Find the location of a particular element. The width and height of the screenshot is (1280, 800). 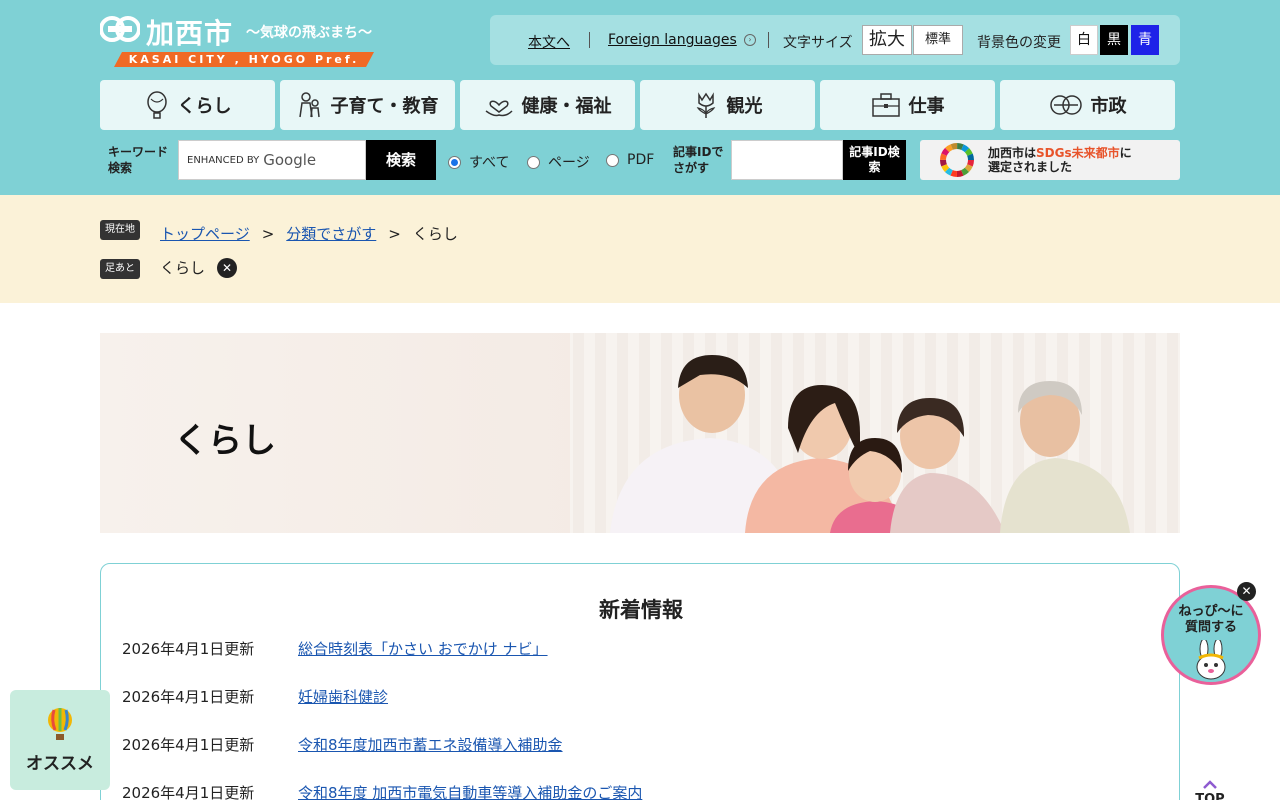

keyword-search-input: ENHANCED BY Google is located at coordinates (272, 160).